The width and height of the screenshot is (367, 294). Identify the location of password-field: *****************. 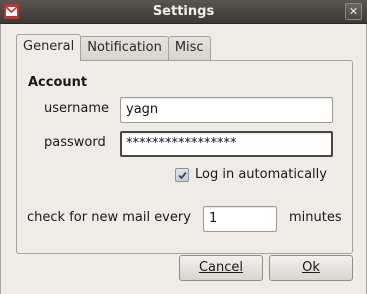
(226, 144).